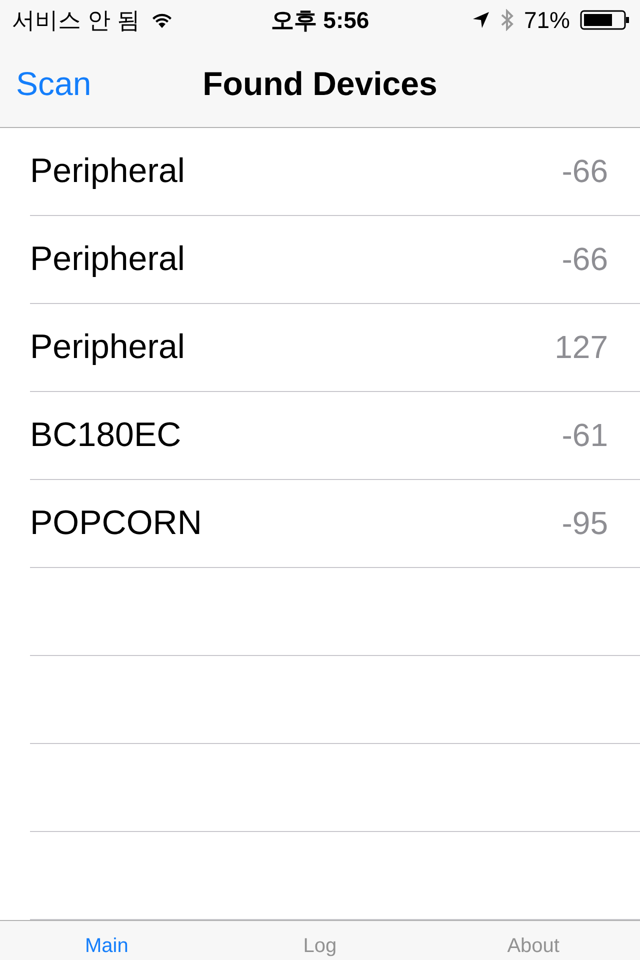 The image size is (640, 960). Describe the element at coordinates (335, 436) in the screenshot. I see `device-row: BC180EC -61` at that location.